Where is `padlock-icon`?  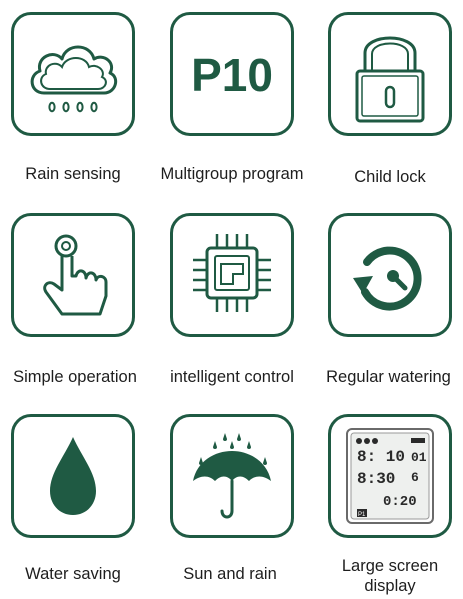
padlock-icon is located at coordinates (390, 79).